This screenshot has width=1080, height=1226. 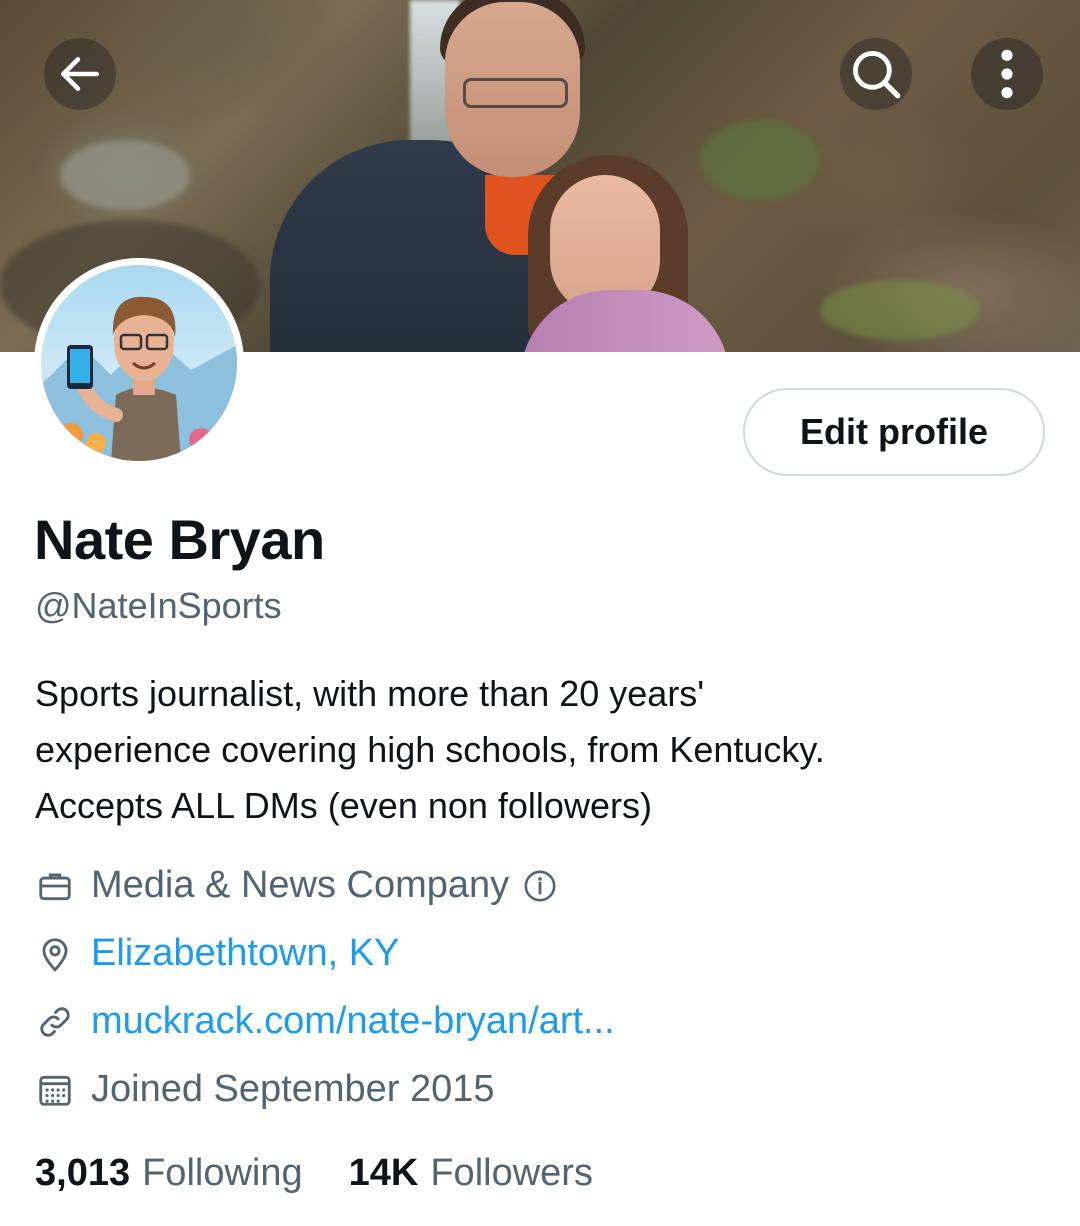 What do you see at coordinates (511, 1173) in the screenshot?
I see `followers-label: Followers` at bounding box center [511, 1173].